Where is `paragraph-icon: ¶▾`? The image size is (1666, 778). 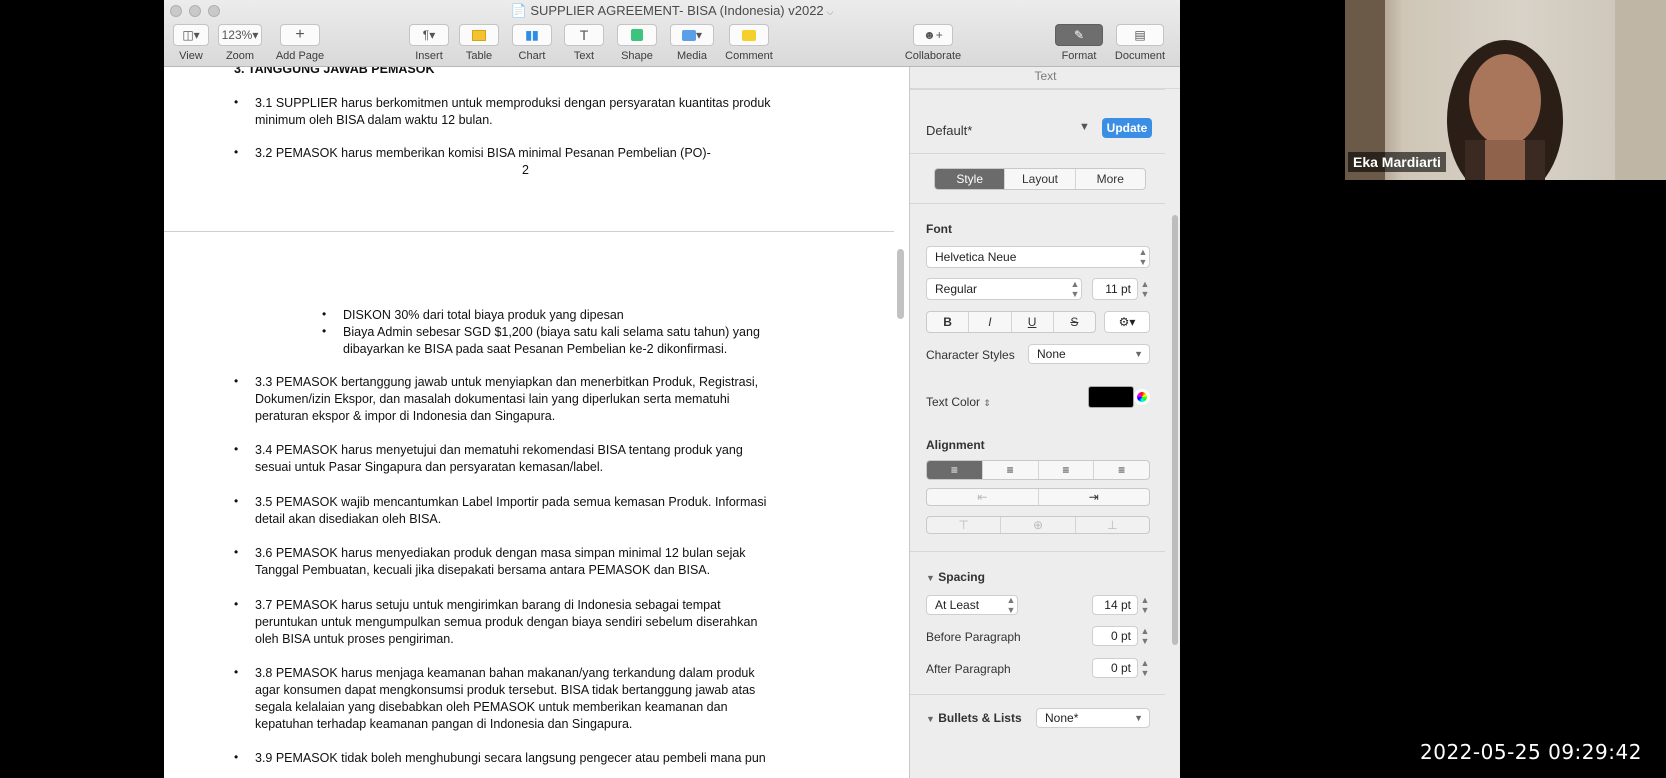 paragraph-icon: ¶▾ is located at coordinates (429, 35).